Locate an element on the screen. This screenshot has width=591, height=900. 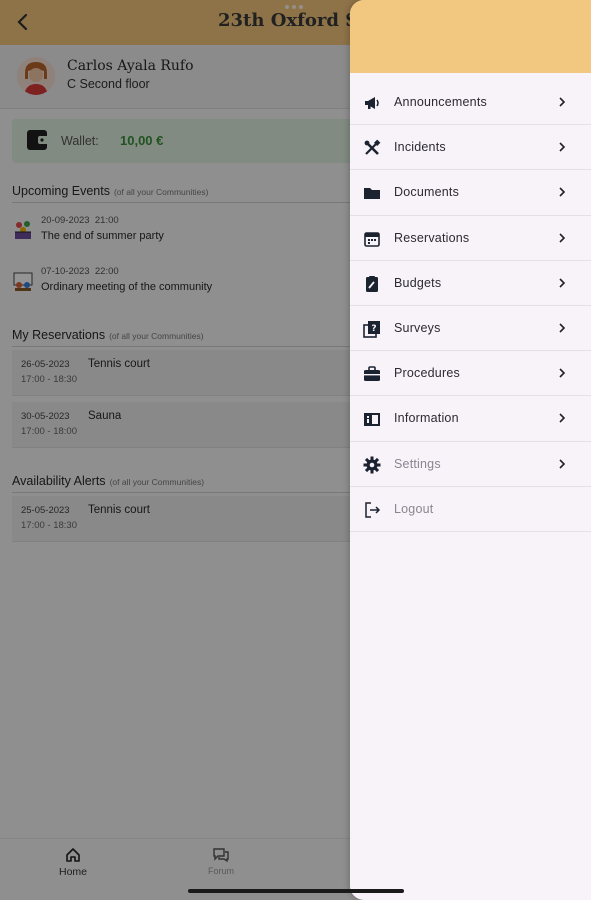
drawer-item-label: Documents is located at coordinates (427, 192).